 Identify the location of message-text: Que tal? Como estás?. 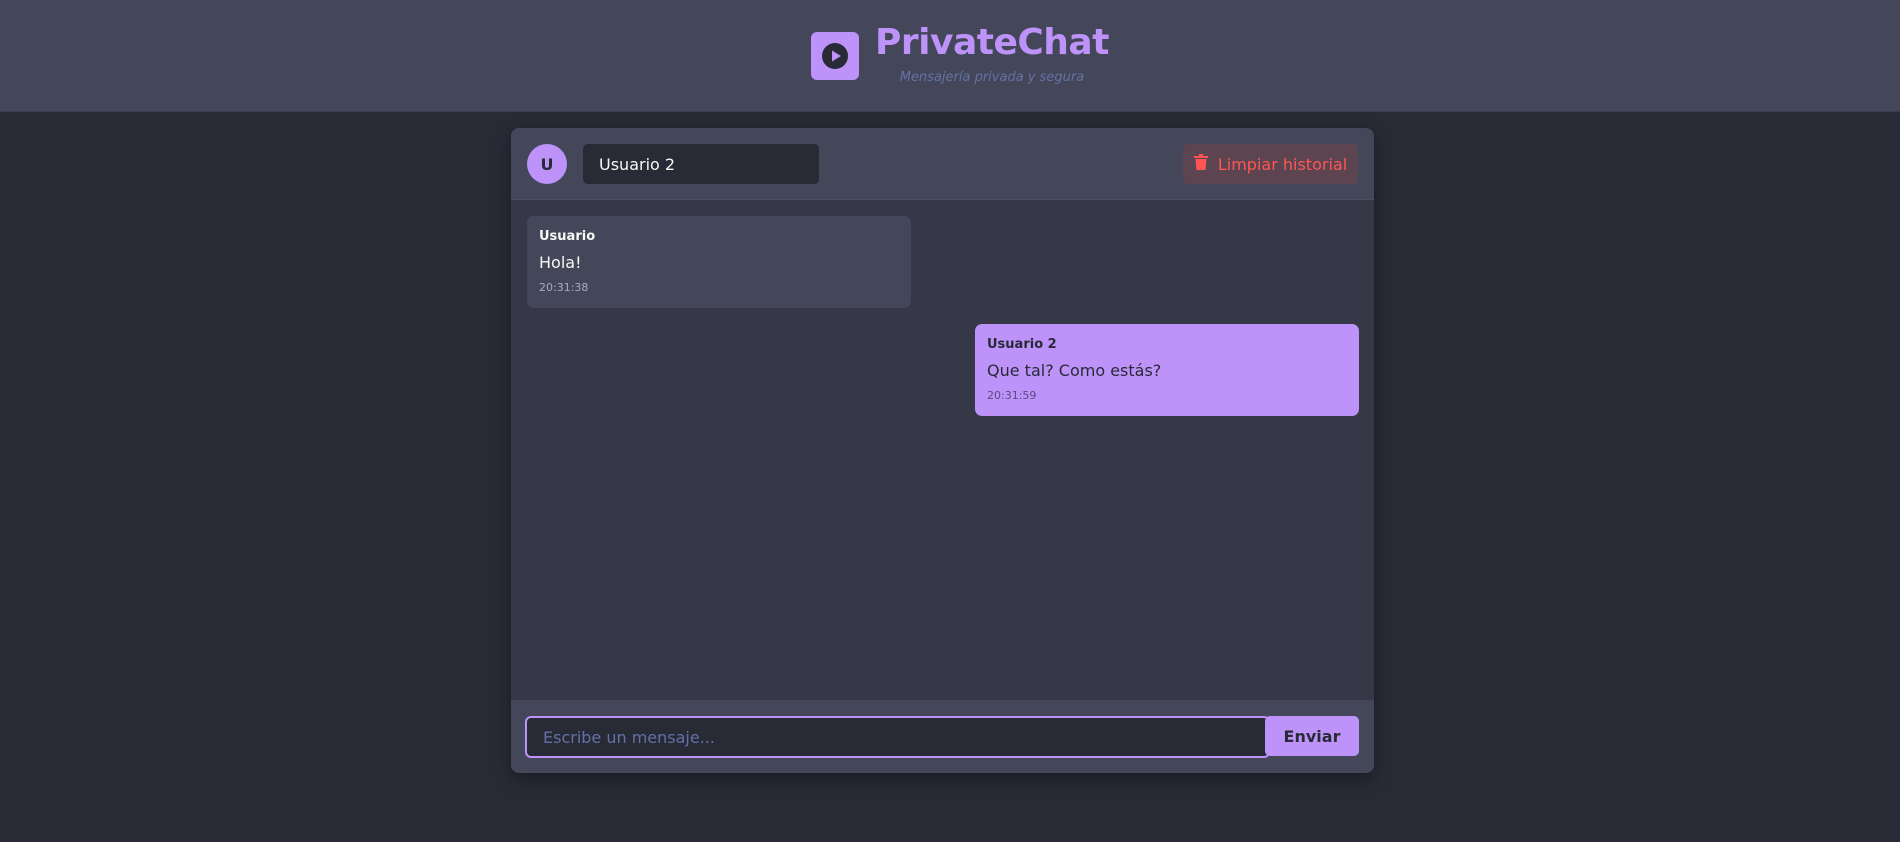
(1074, 370).